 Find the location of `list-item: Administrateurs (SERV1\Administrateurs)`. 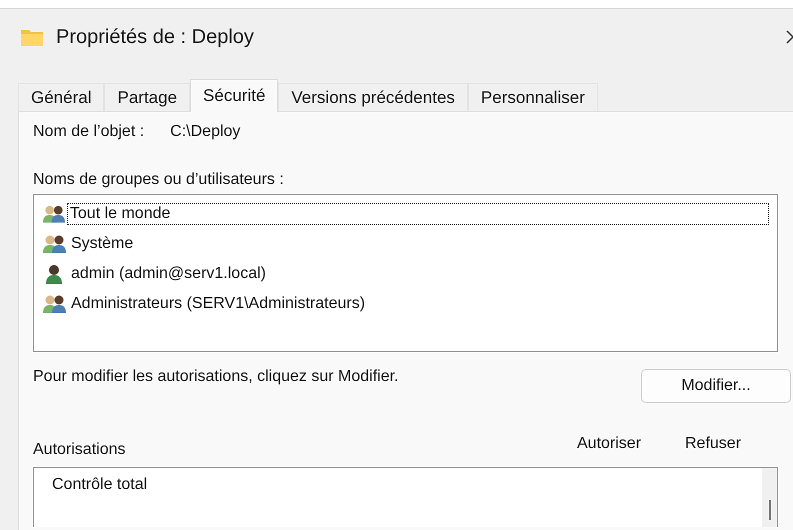

list-item: Administrateurs (SERV1\Administrateurs) is located at coordinates (218, 304).